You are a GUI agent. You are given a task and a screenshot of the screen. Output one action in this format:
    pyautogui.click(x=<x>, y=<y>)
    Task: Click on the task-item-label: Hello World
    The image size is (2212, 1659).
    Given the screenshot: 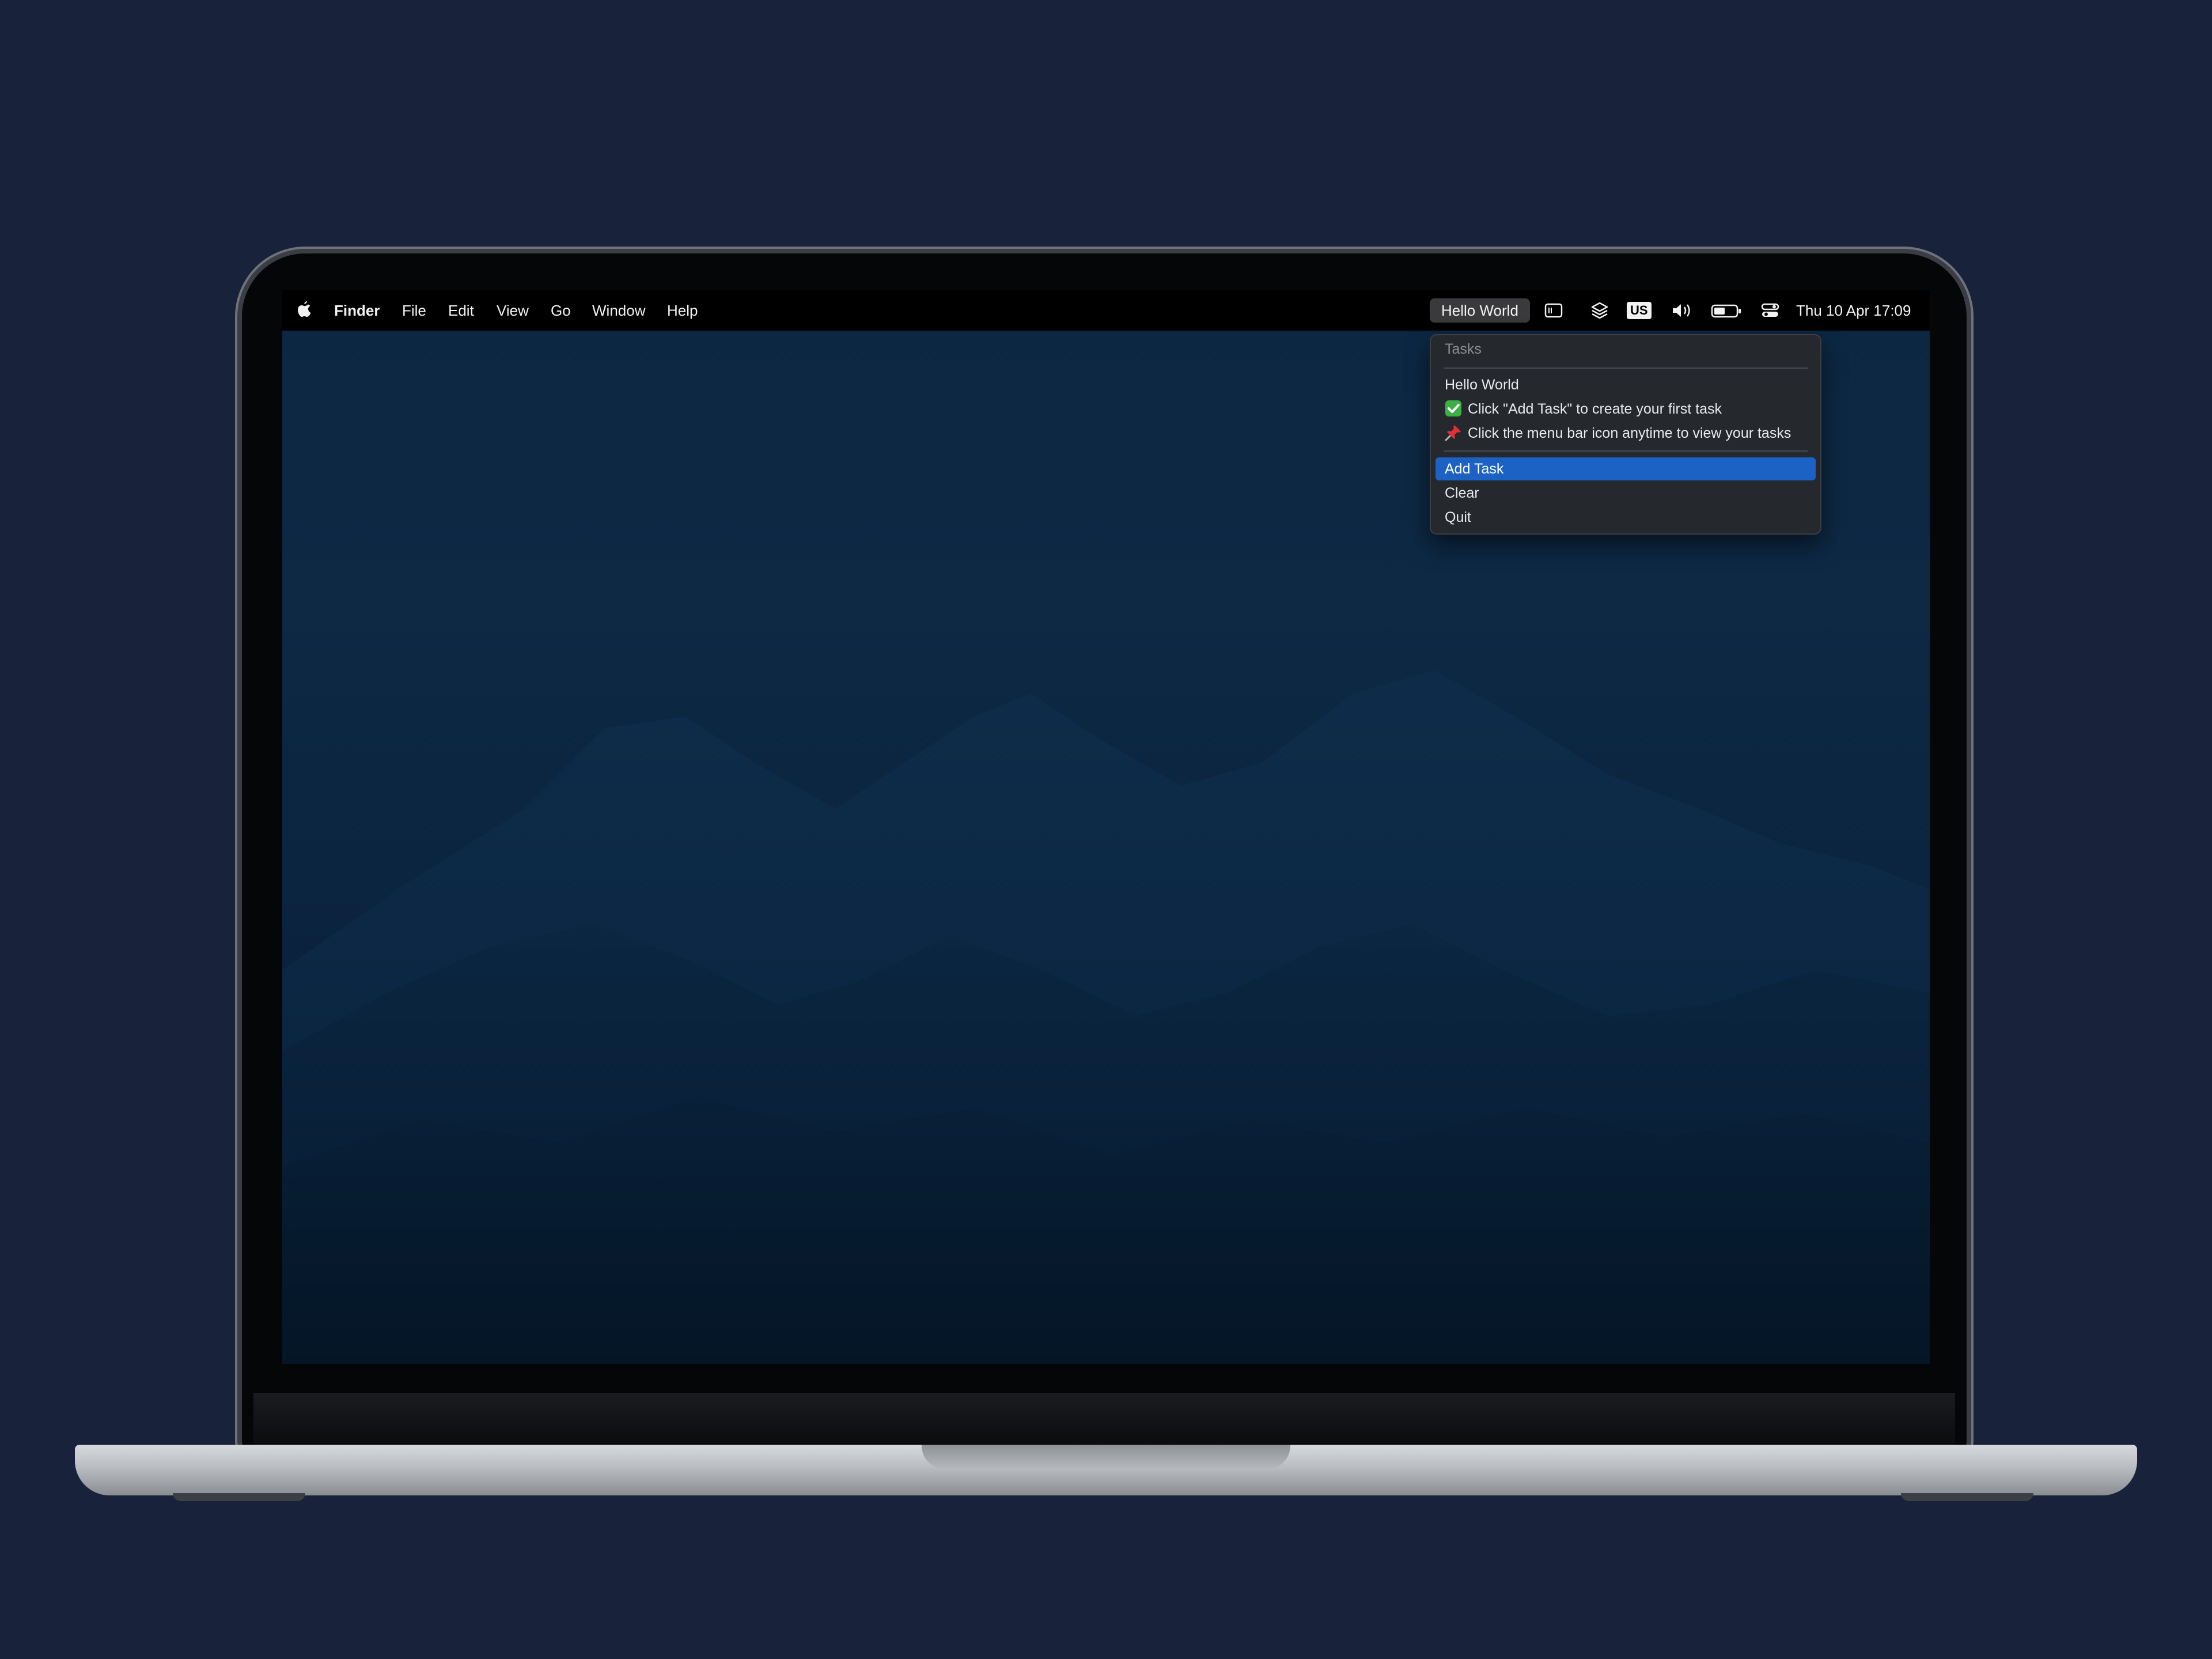 What is the action you would take?
    pyautogui.click(x=1482, y=385)
    